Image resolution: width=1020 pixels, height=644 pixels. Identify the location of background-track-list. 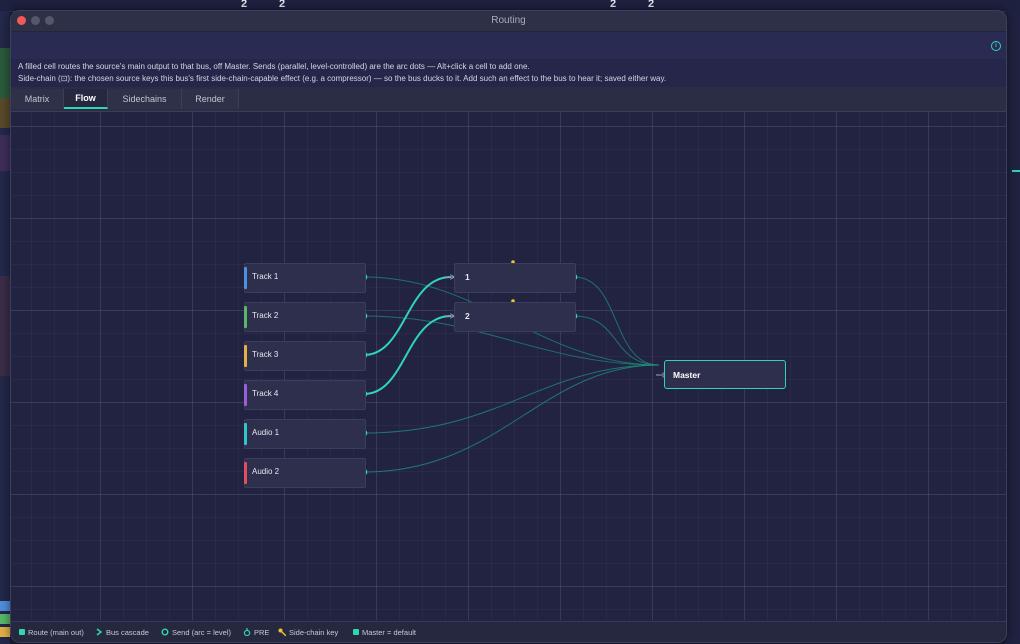
(5, 327).